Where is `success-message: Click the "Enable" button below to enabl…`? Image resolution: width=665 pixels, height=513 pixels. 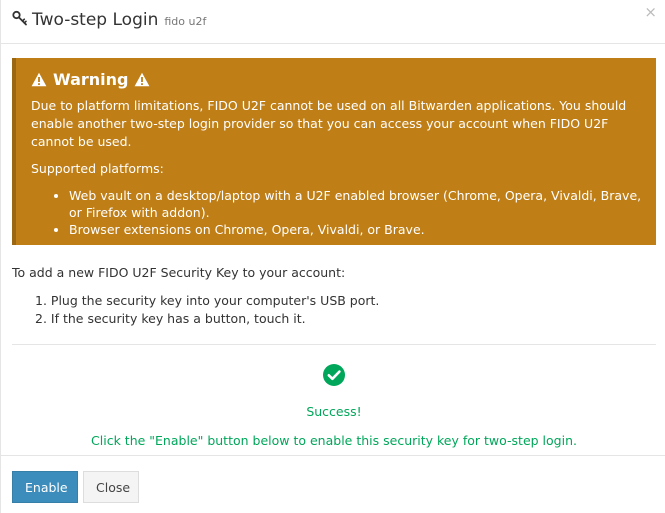
success-message: Click the "Enable" button below to enabl… is located at coordinates (334, 440).